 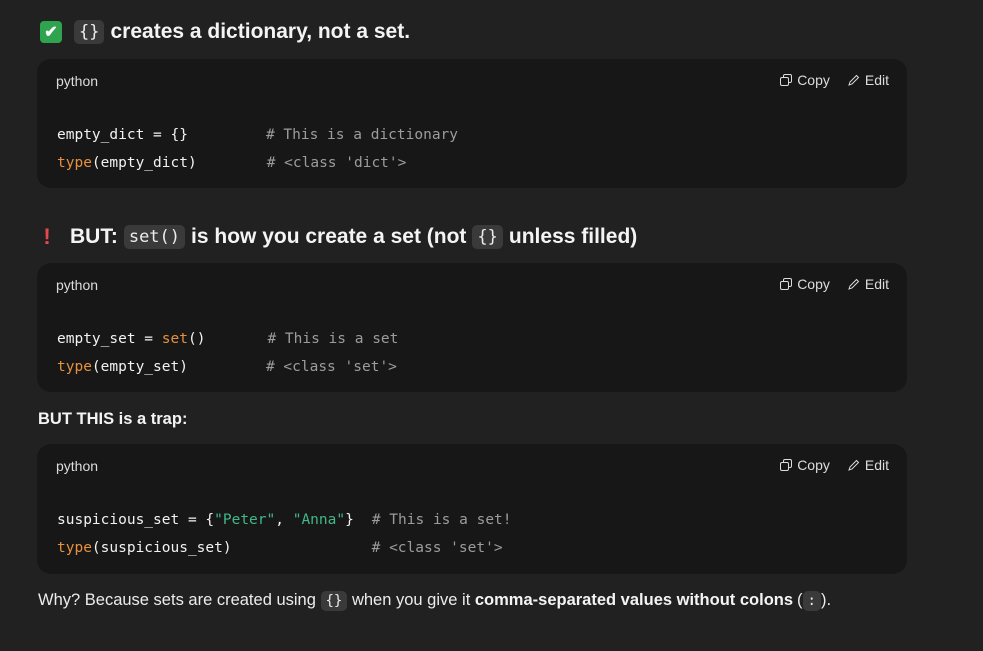 What do you see at coordinates (634, 600) in the screenshot?
I see `bold-text: comma-separated values without colons` at bounding box center [634, 600].